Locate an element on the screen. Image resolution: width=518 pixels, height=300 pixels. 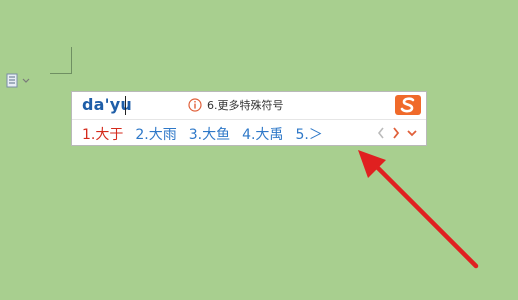
chevron-left-icon is located at coordinates (381, 133).